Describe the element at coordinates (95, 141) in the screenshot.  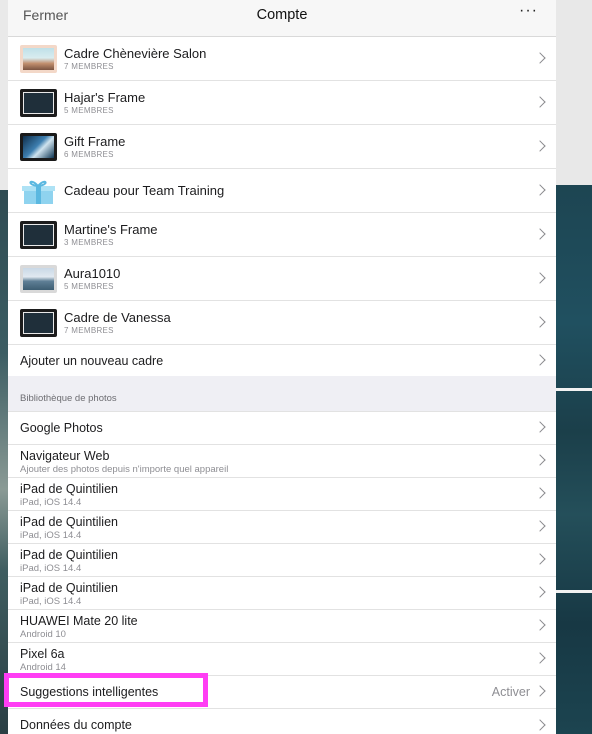
I see `frame-name: Gift Frame` at that location.